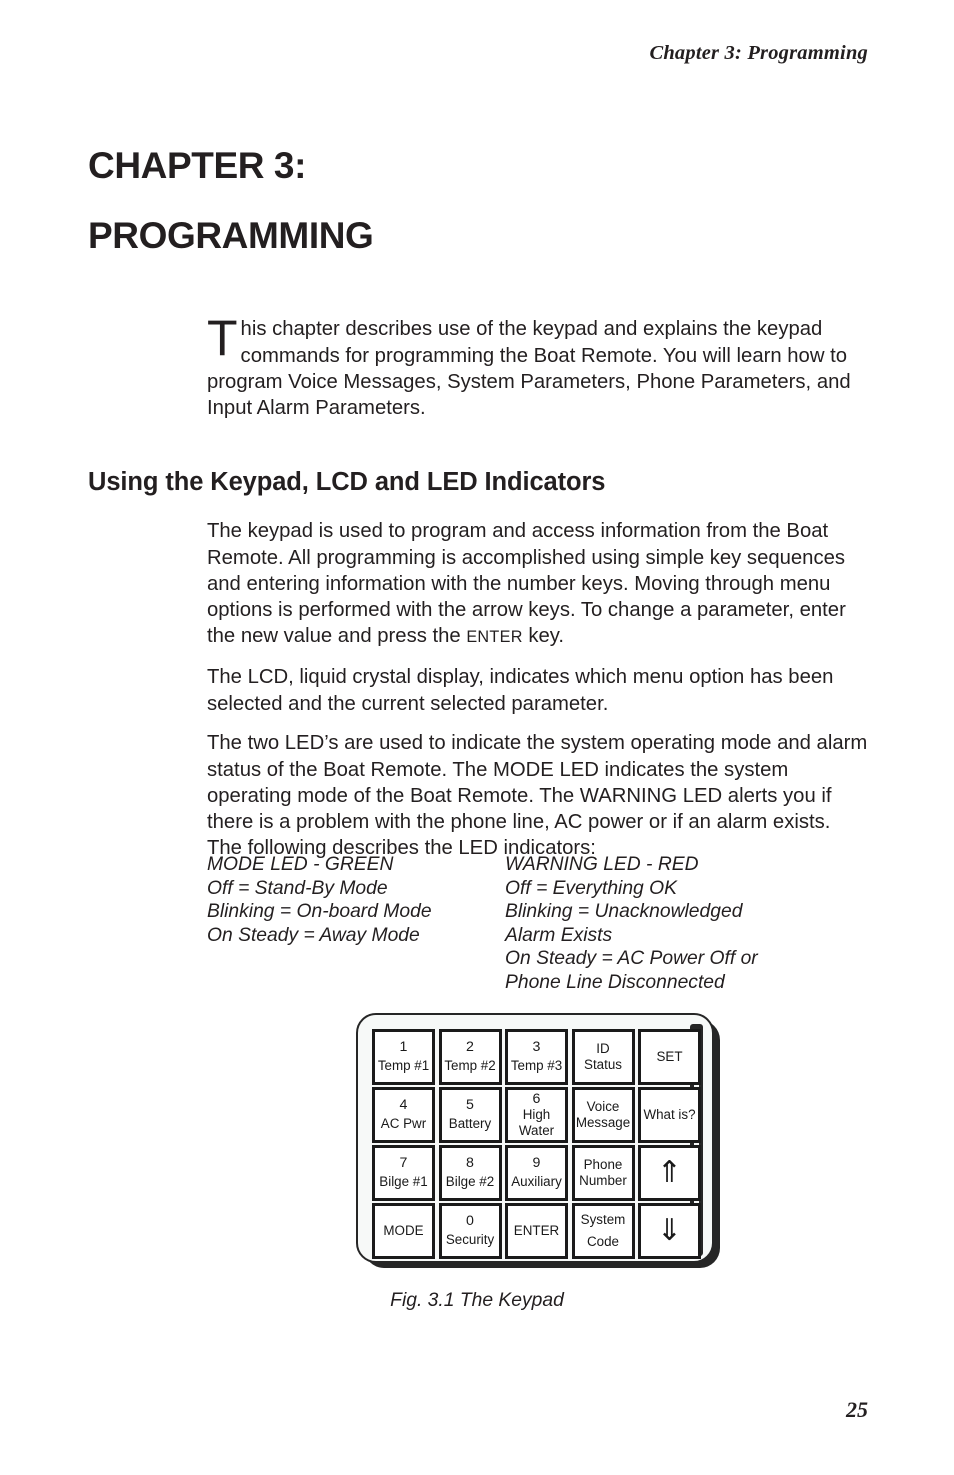 This screenshot has height=1475, width=954. I want to click on keypad-key-set: SET, so click(669, 1057).